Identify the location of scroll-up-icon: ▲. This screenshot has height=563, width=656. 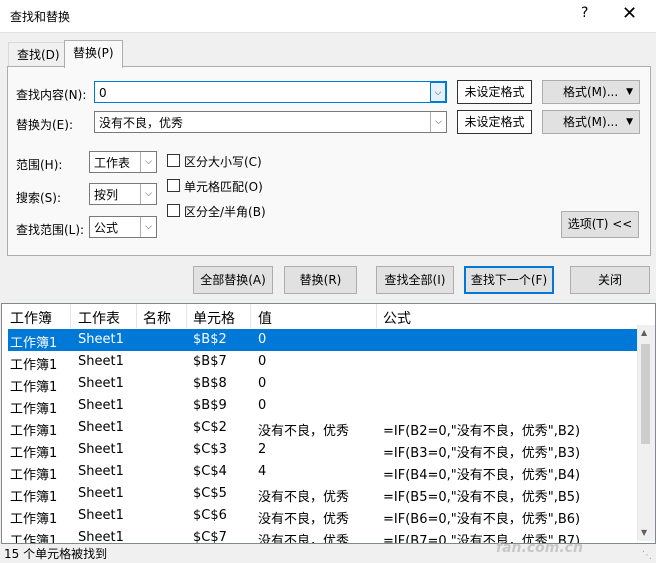
(644, 332).